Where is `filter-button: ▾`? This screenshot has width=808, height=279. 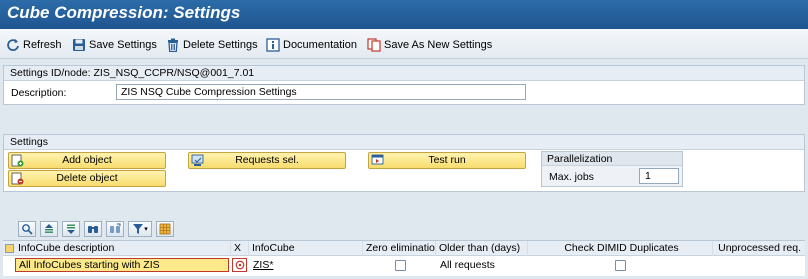
filter-button: ▾ is located at coordinates (140, 229).